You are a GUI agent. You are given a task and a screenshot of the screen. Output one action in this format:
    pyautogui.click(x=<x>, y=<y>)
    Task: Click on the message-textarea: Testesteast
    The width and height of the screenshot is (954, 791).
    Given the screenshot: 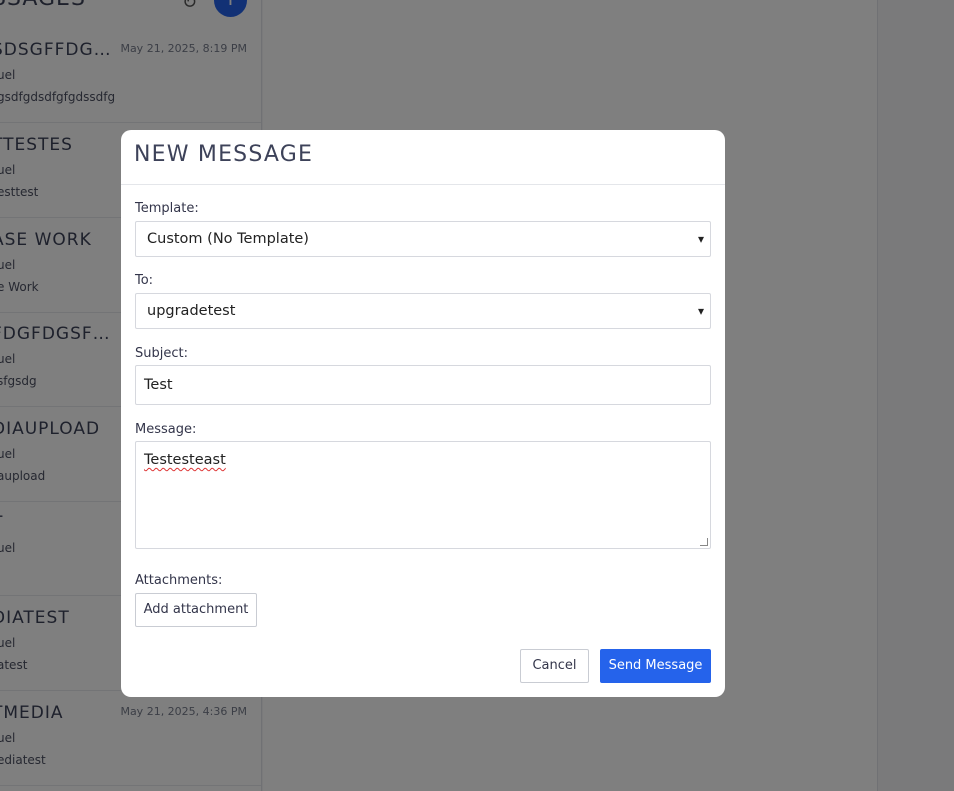 What is the action you would take?
    pyautogui.click(x=423, y=495)
    